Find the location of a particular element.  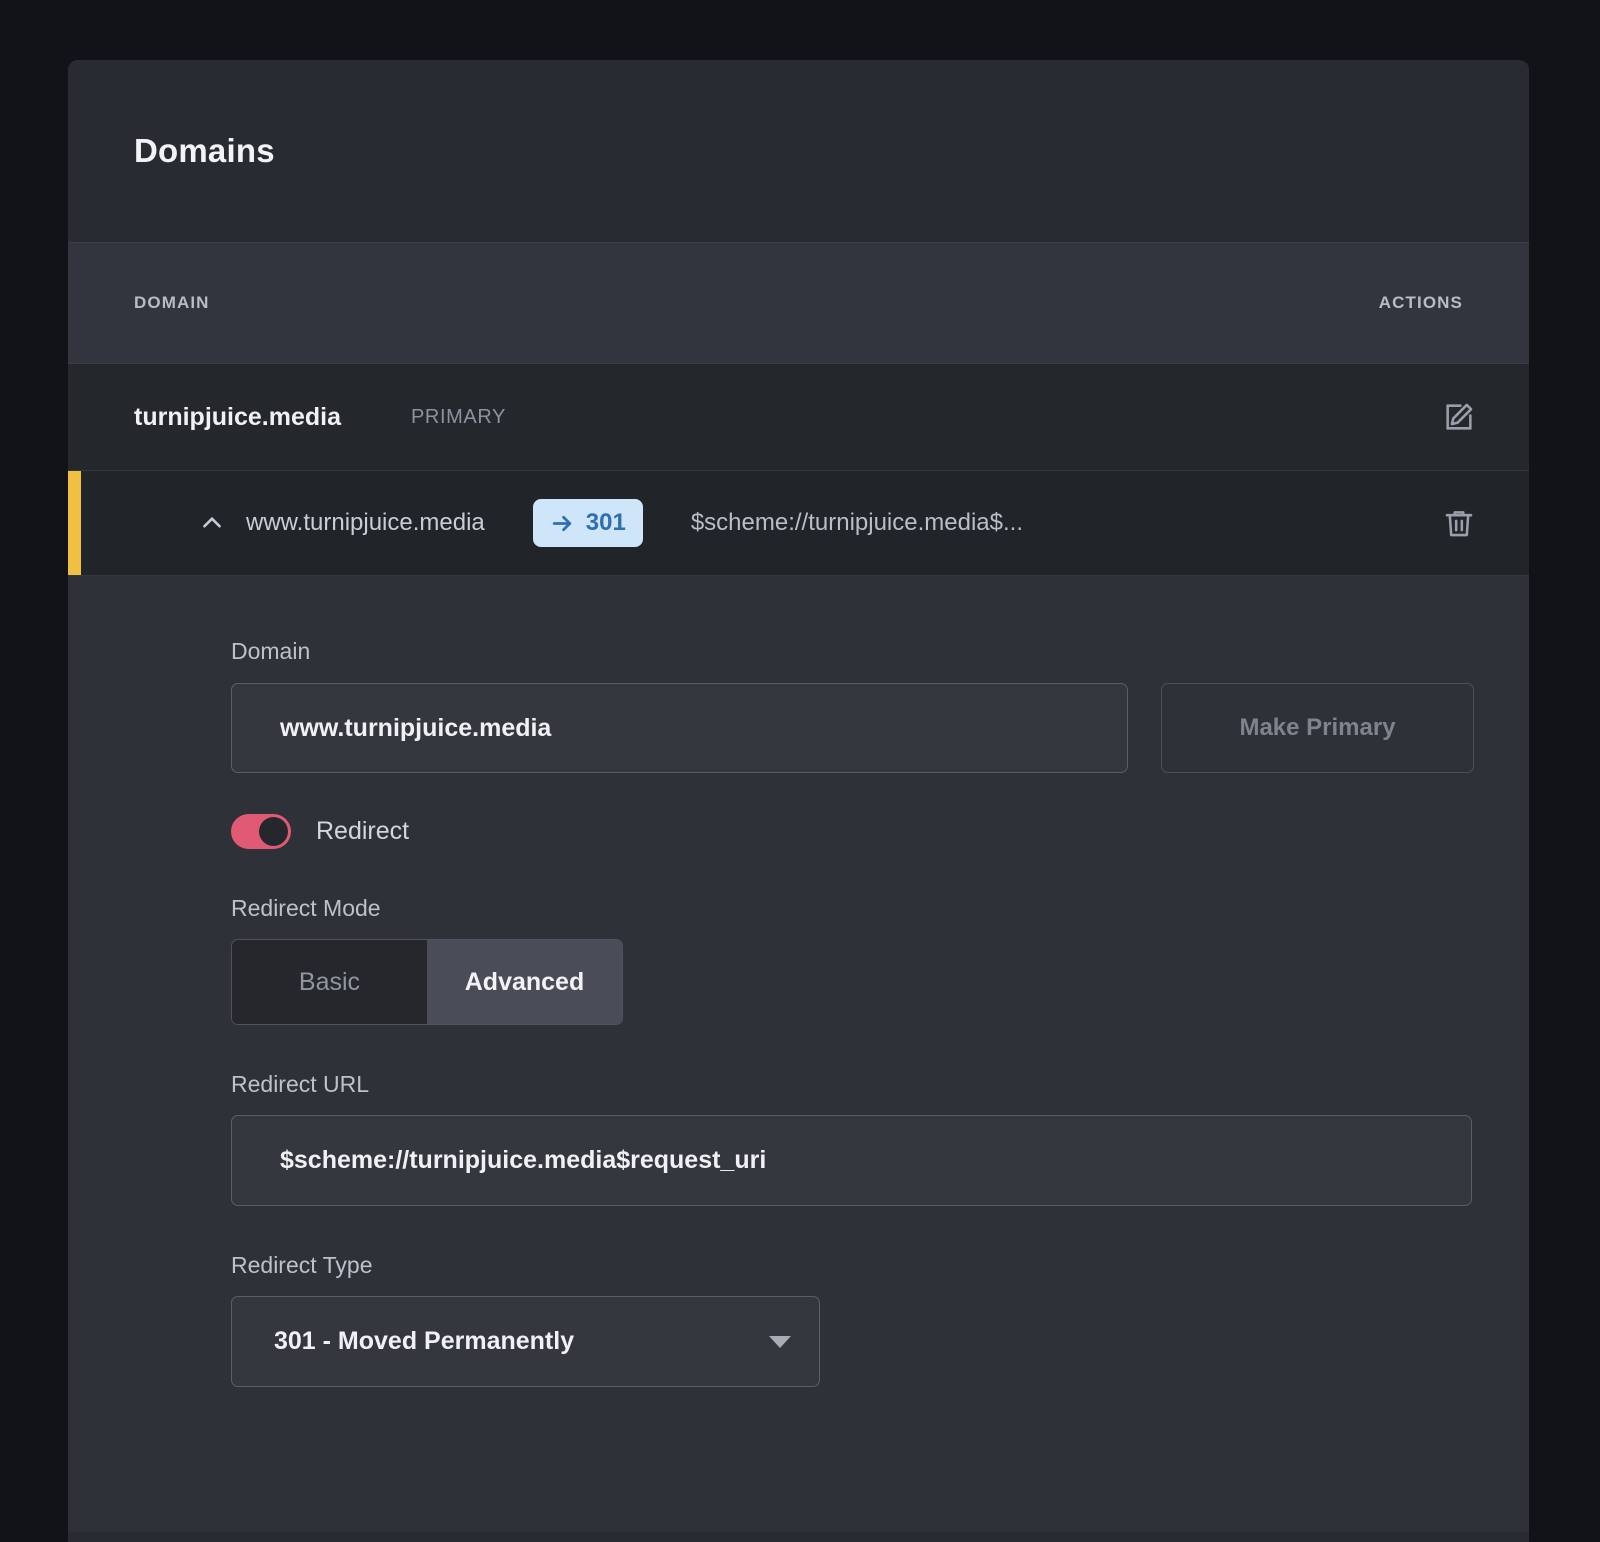

redirect-toggle is located at coordinates (261, 831).